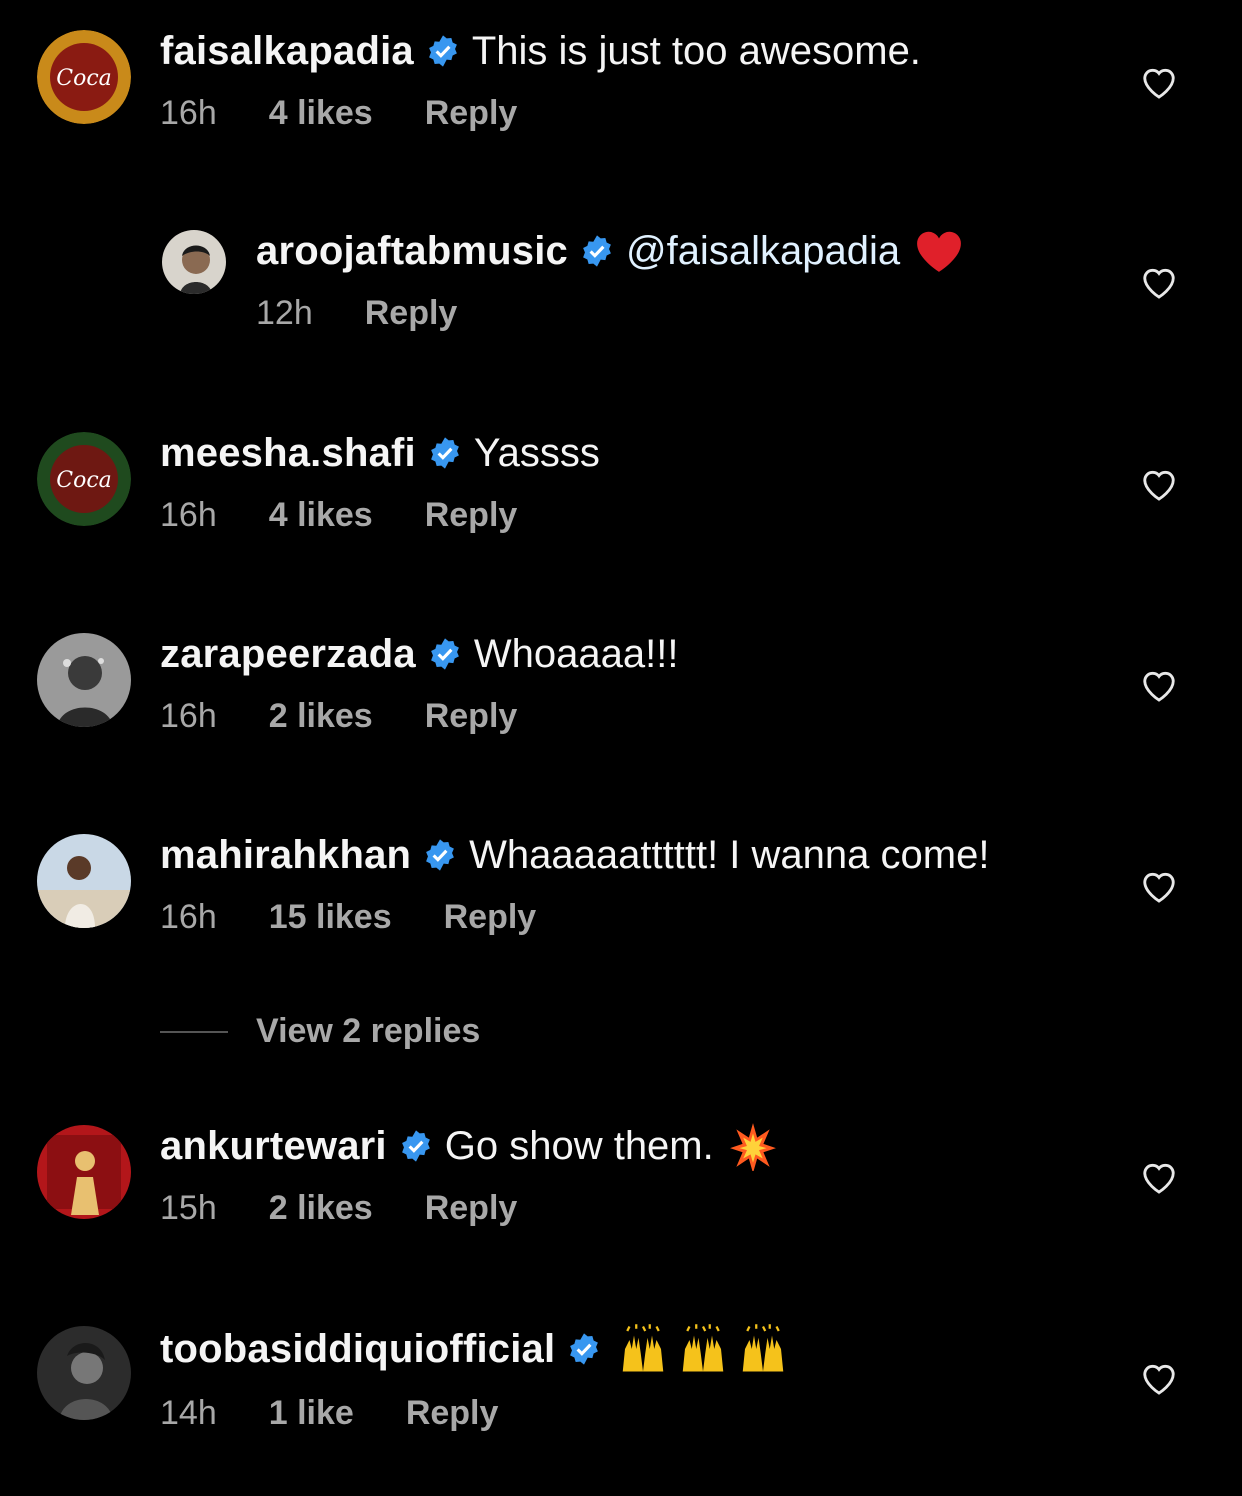 This screenshot has width=1242, height=1496. I want to click on mention-link: @faisalkapadia, so click(763, 251).